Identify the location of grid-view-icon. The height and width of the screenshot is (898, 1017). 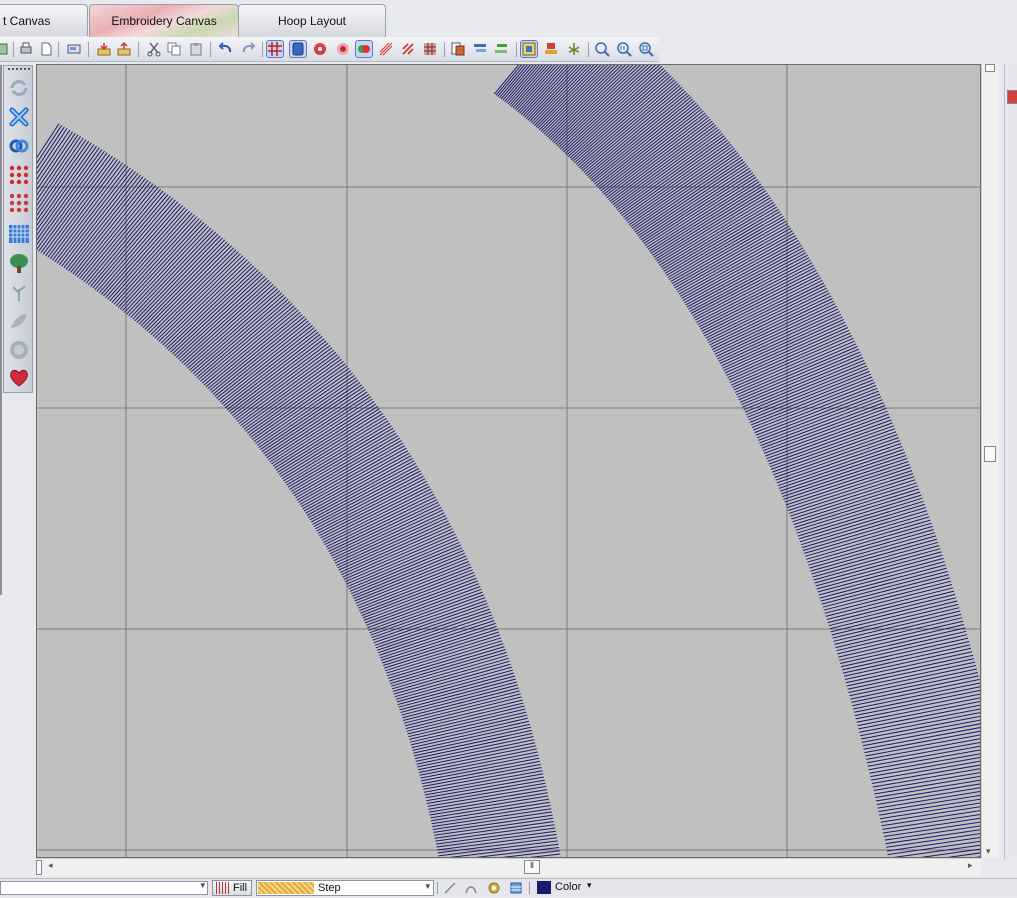
(430, 49).